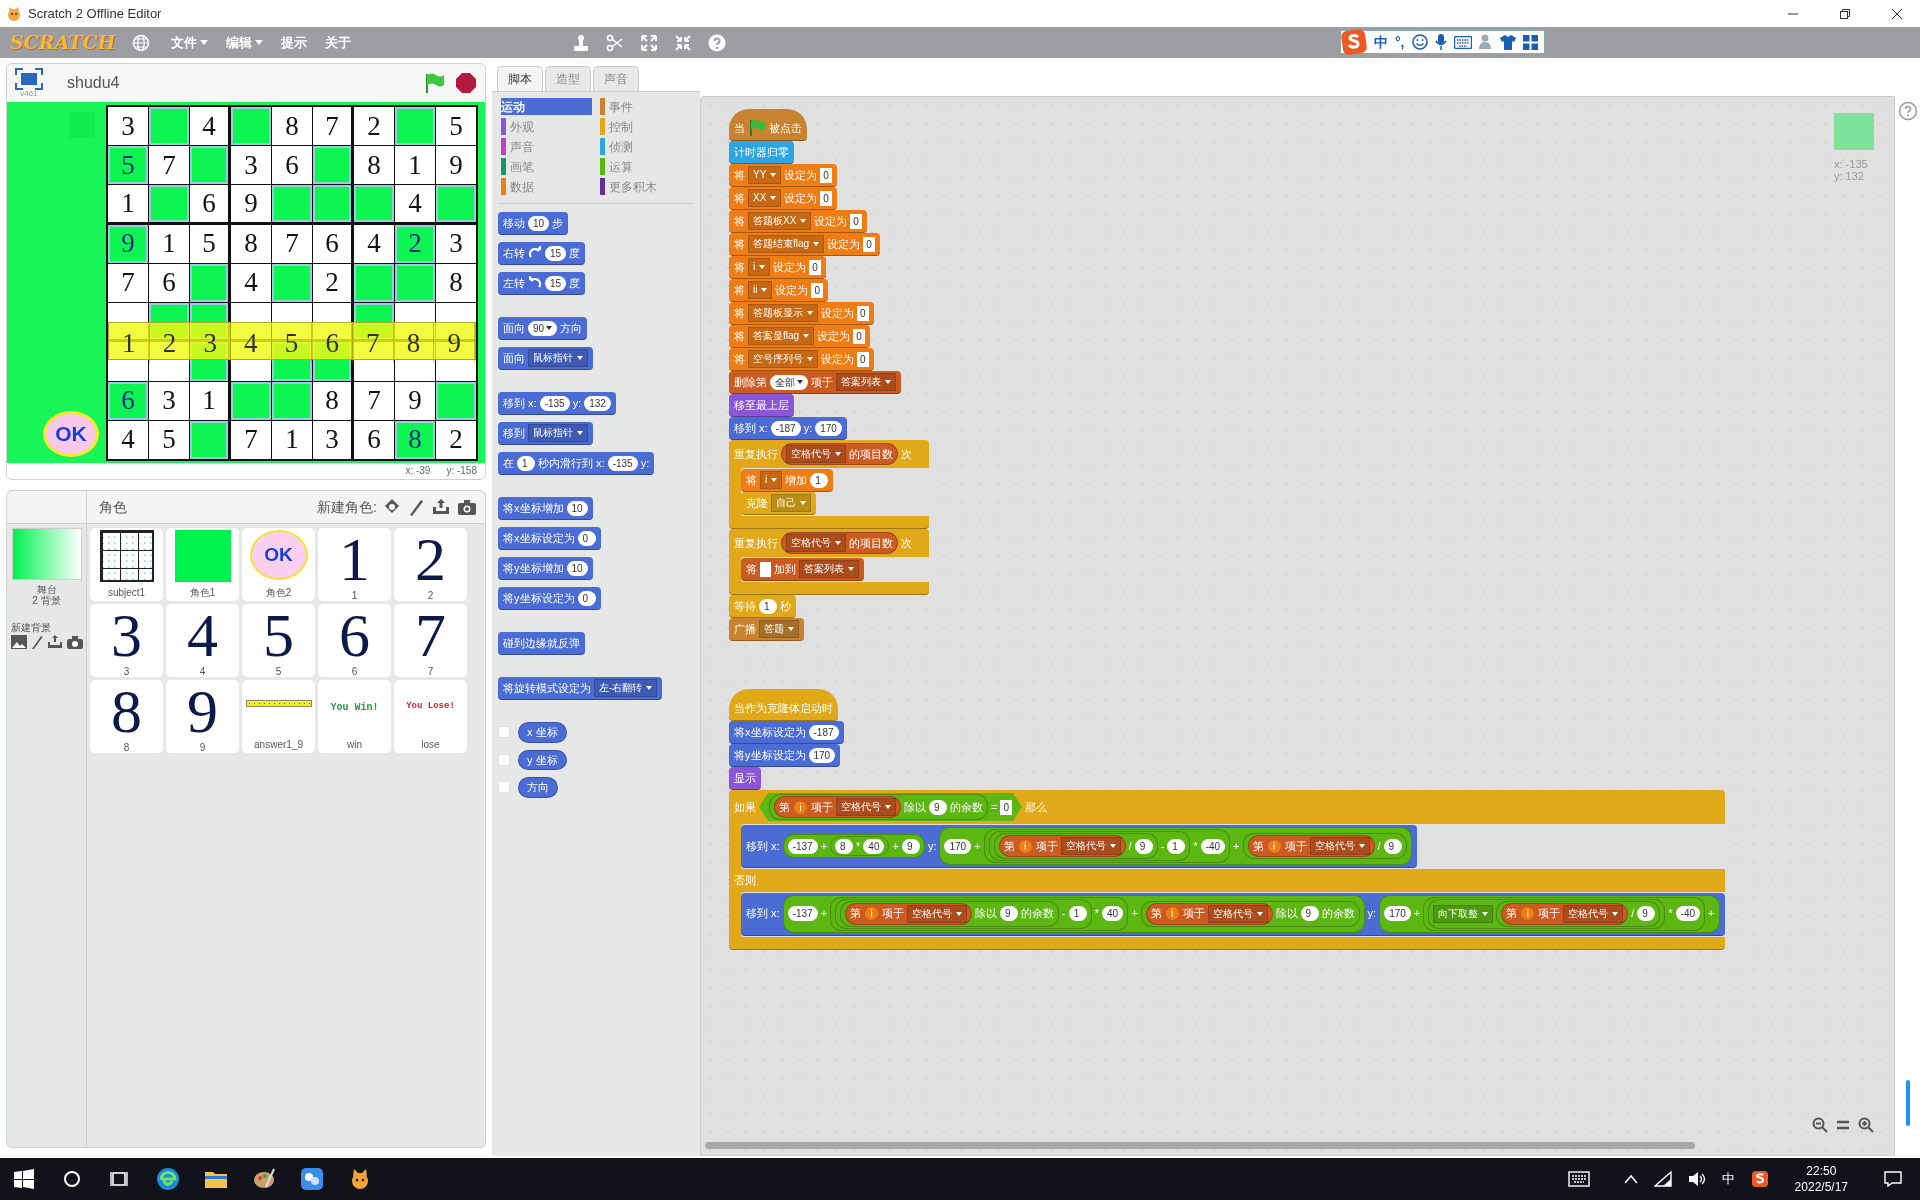 The width and height of the screenshot is (1920, 1200). I want to click on clock-date: 2022/5/17, so click(1821, 1187).